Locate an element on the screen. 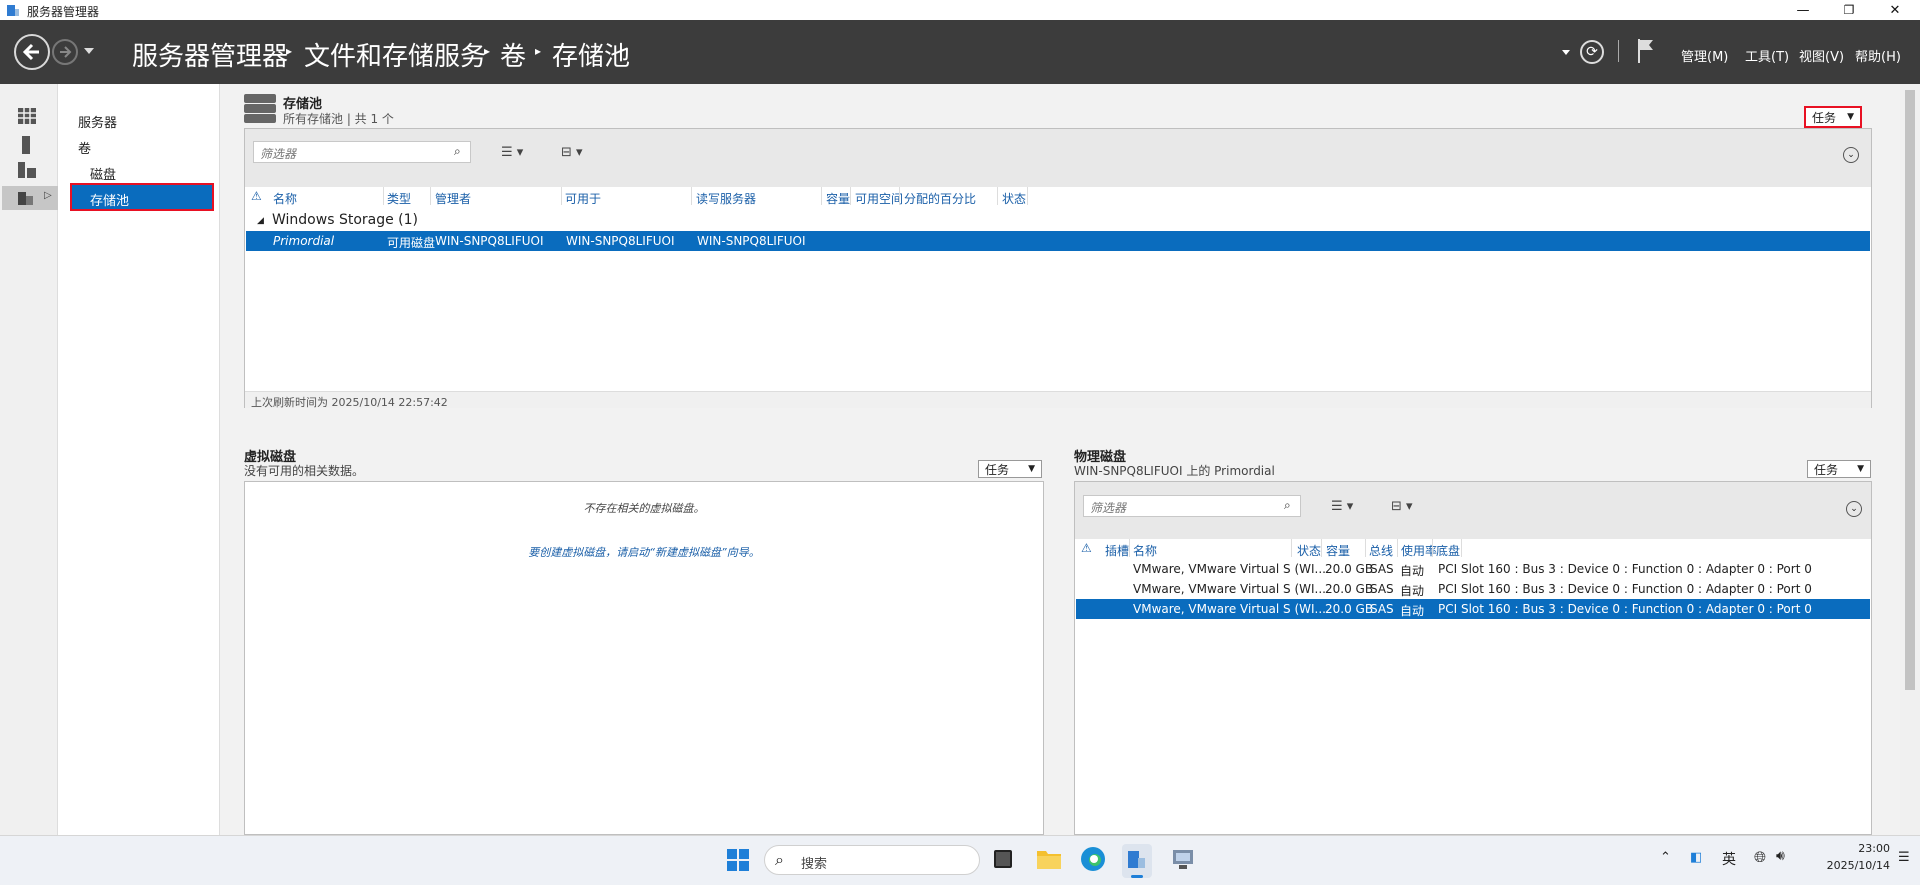 The image size is (1920, 885). search-icon: ⌕ is located at coordinates (457, 151).